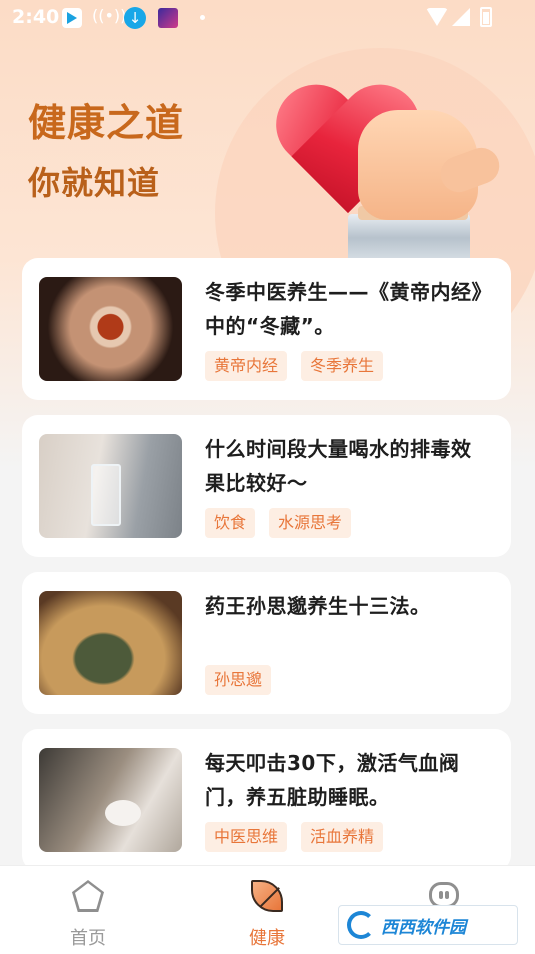 The height and width of the screenshot is (954, 535). I want to click on download-icon: ↓, so click(135, 18).